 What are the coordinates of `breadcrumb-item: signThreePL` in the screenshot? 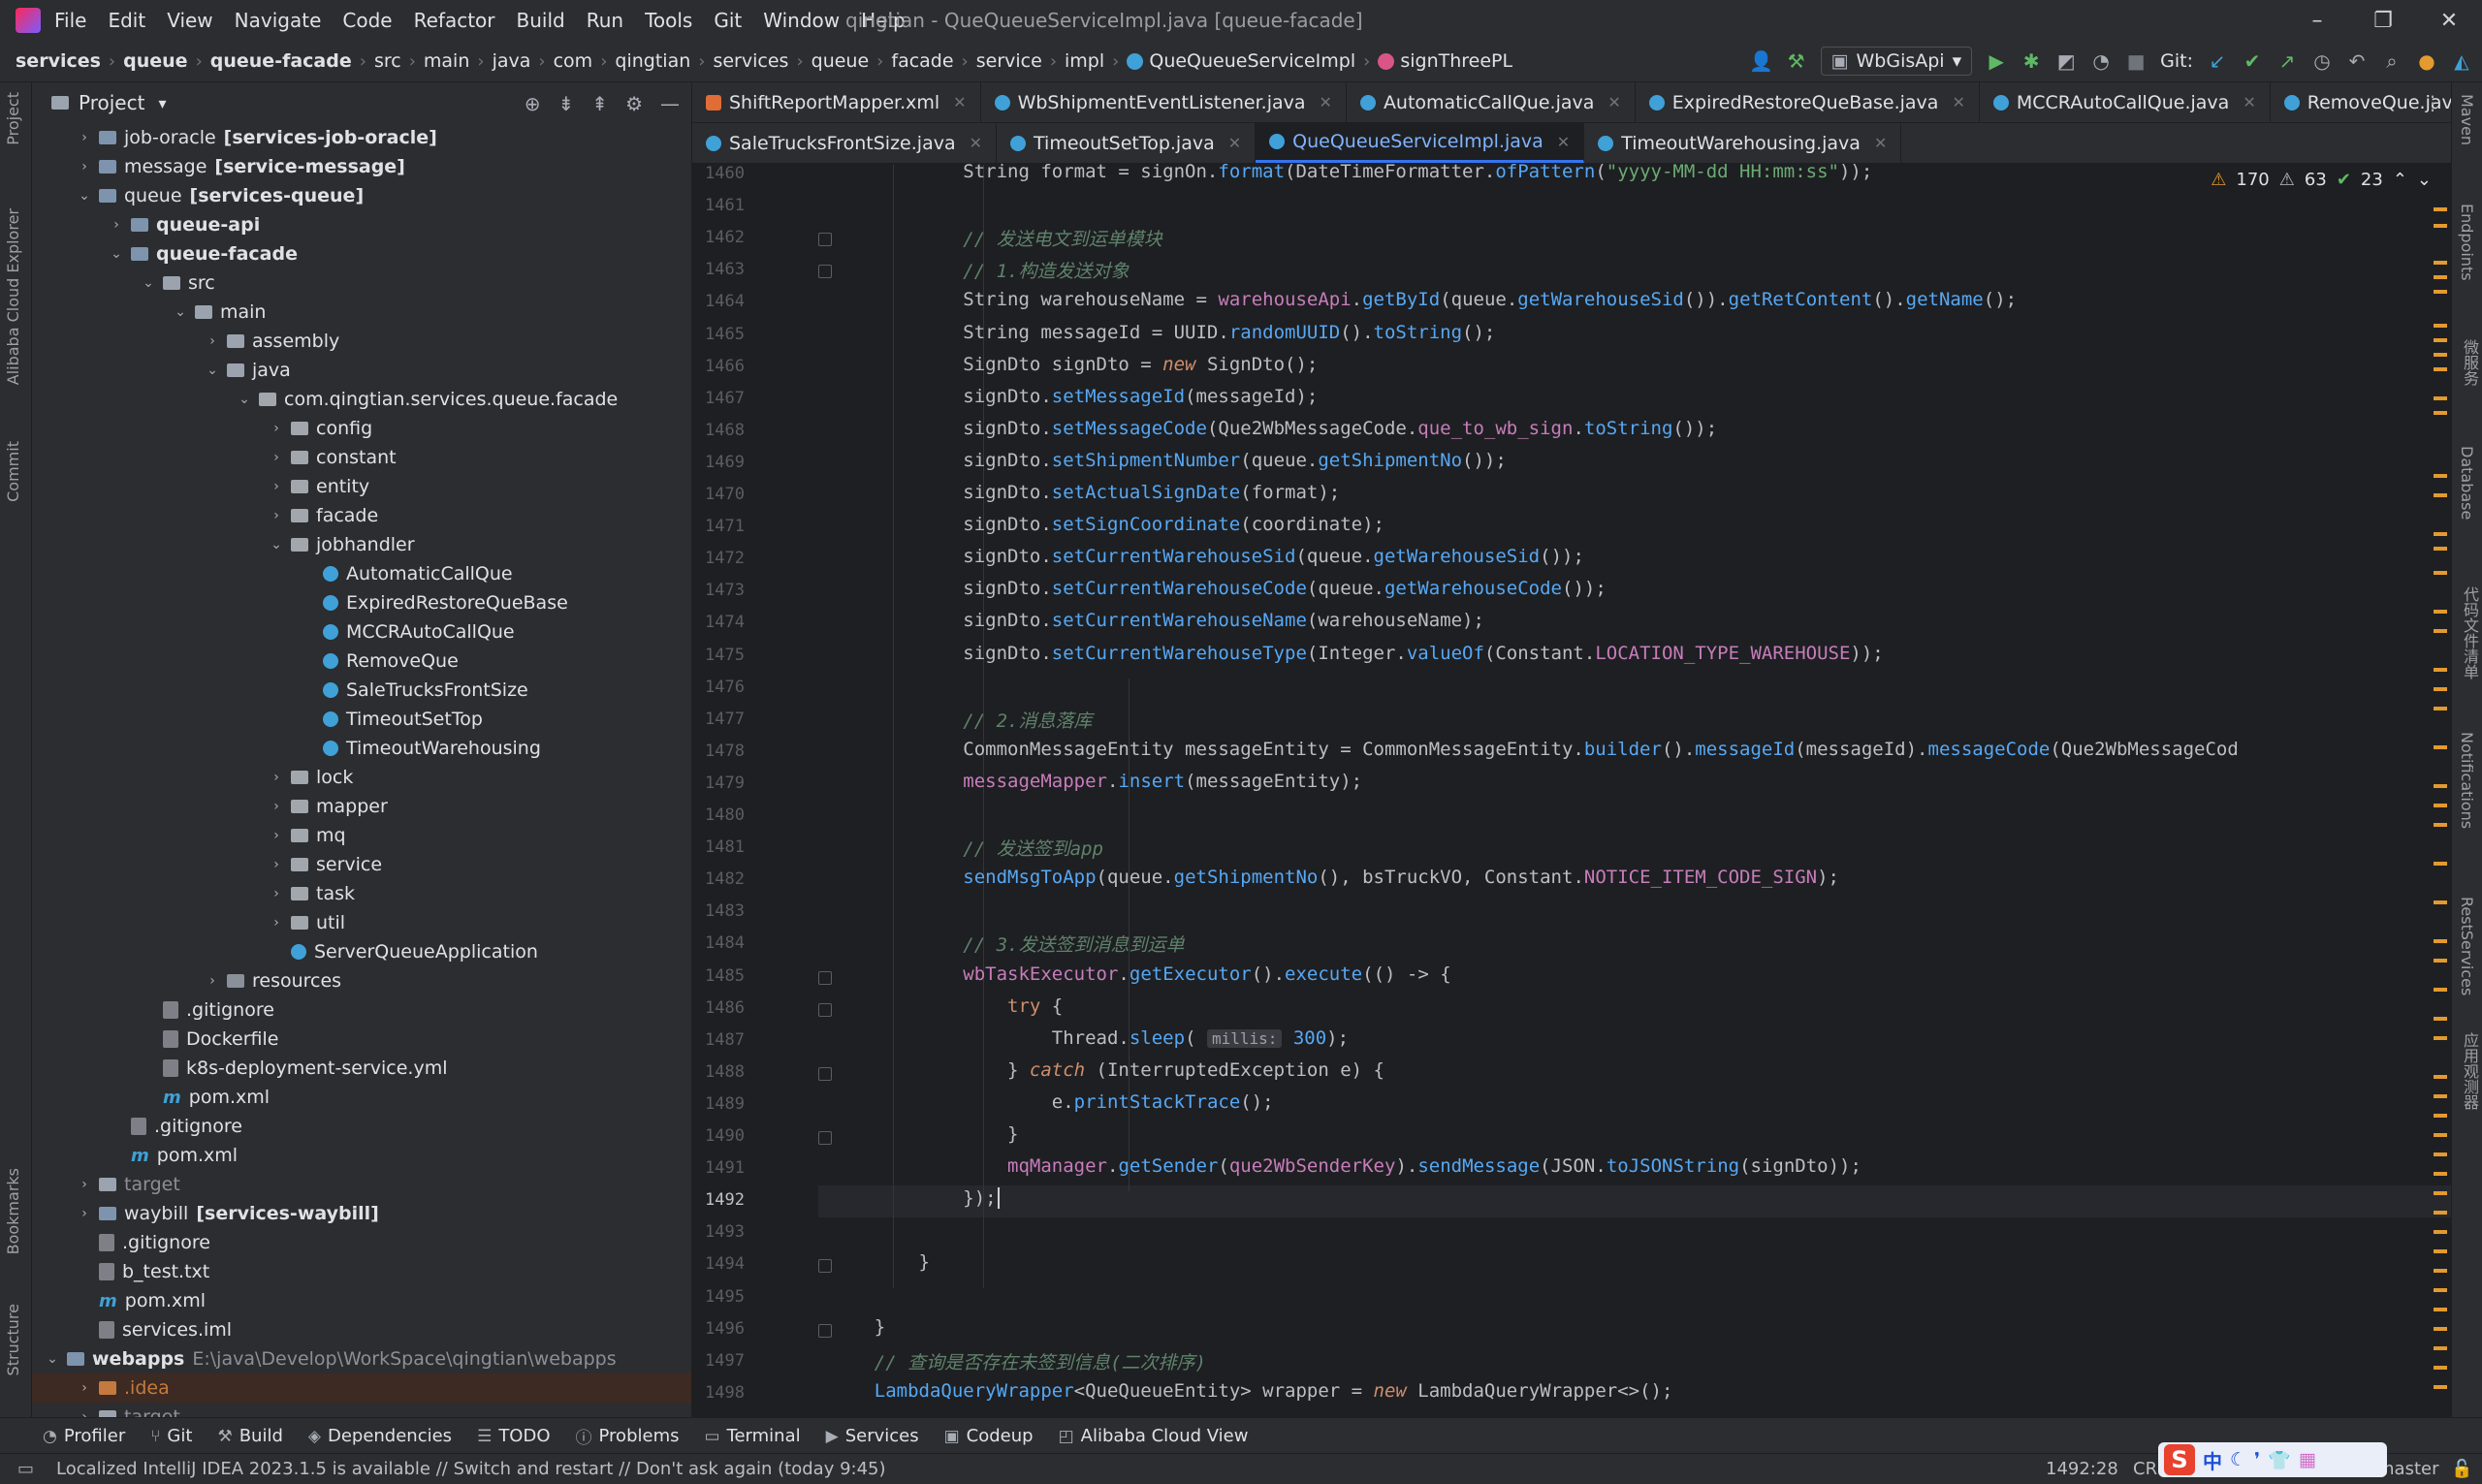 It's located at (1445, 61).